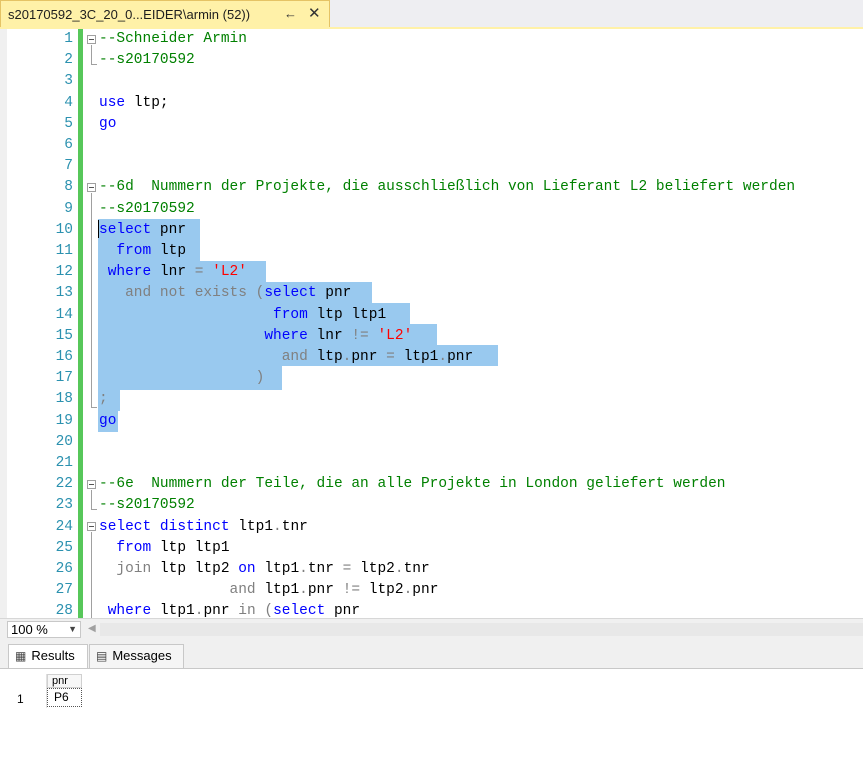 The height and width of the screenshot is (760, 863). I want to click on code-token: !=, so click(360, 335).